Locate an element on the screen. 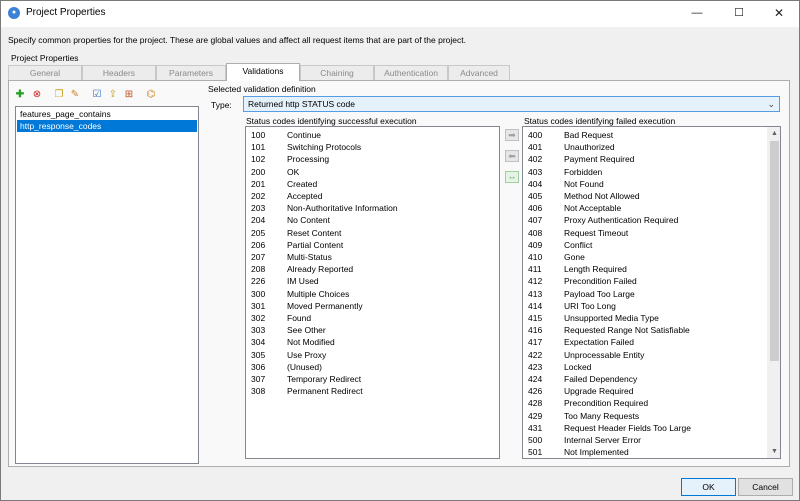  list-item: 204 No Content is located at coordinates (362, 220).